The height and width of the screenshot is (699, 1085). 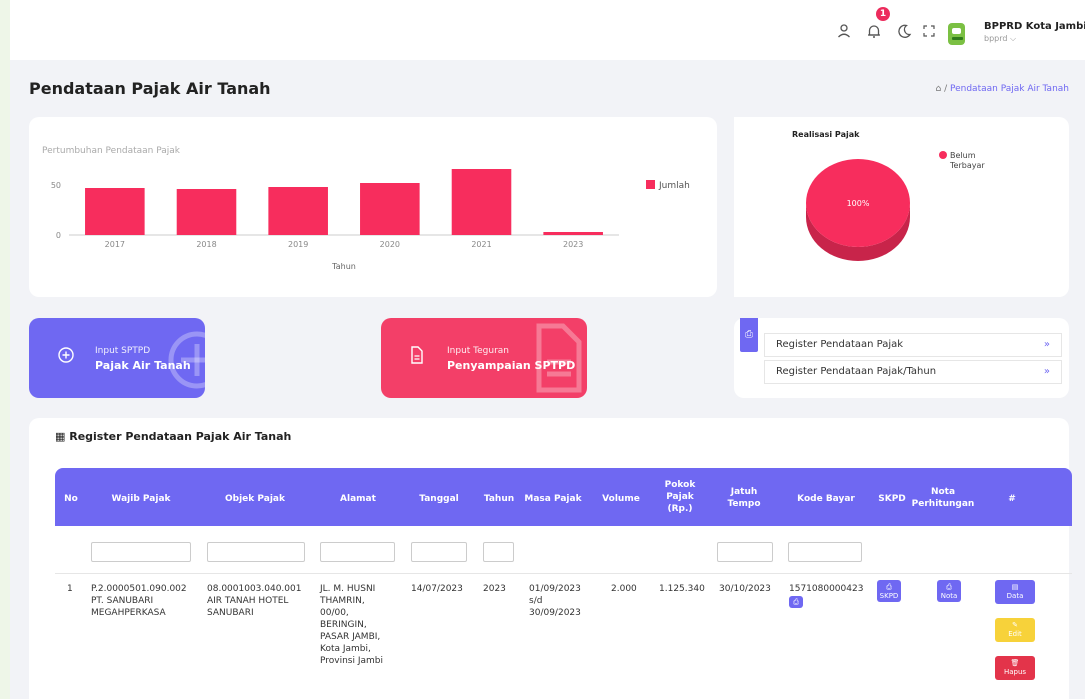 What do you see at coordinates (141, 552) in the screenshot?
I see `filter-wajib-pajak-input` at bounding box center [141, 552].